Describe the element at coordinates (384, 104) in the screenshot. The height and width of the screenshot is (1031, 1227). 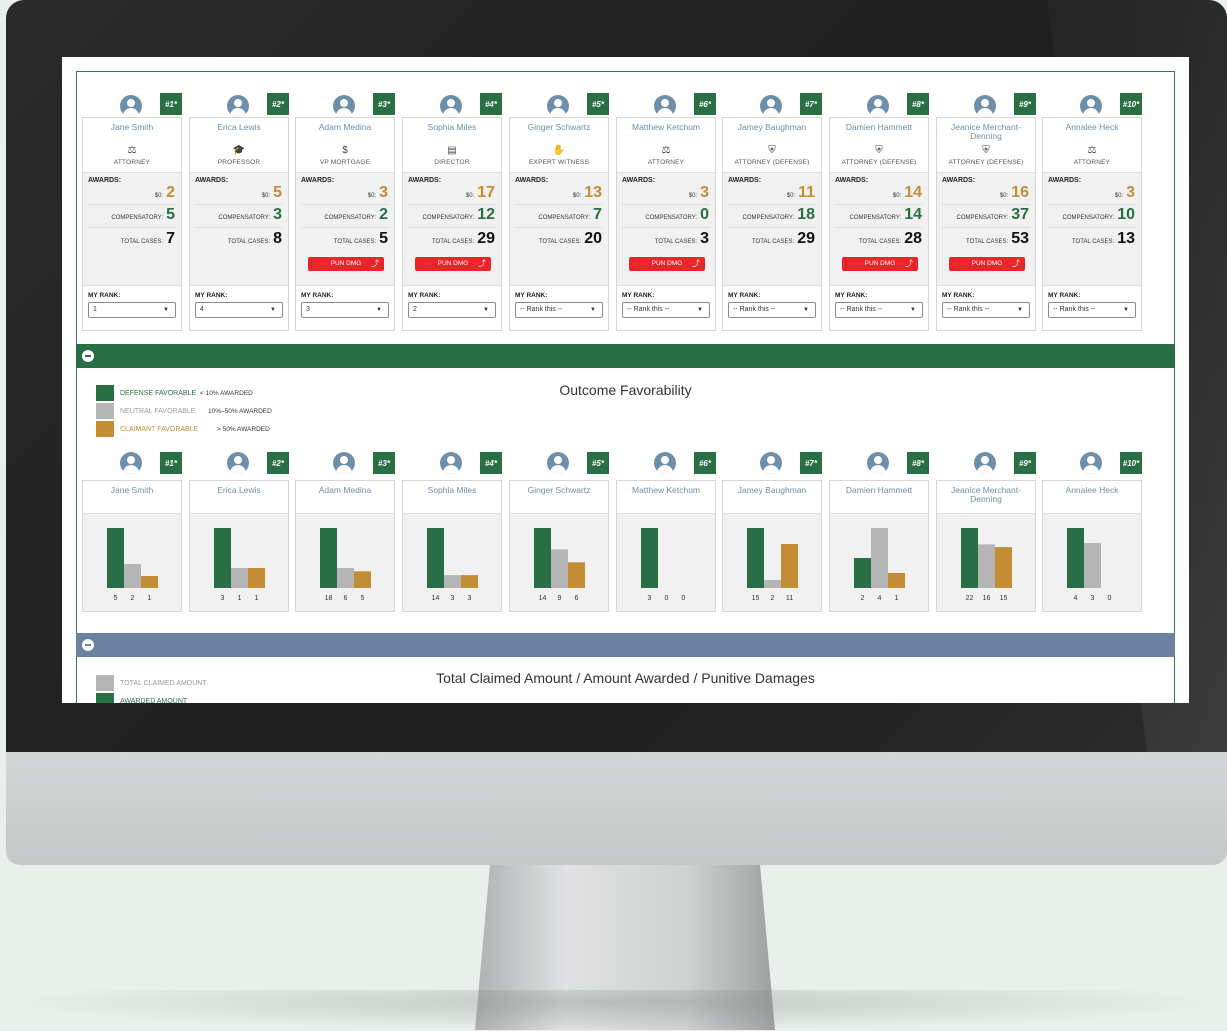
I see `rank-badge: #3*` at that location.